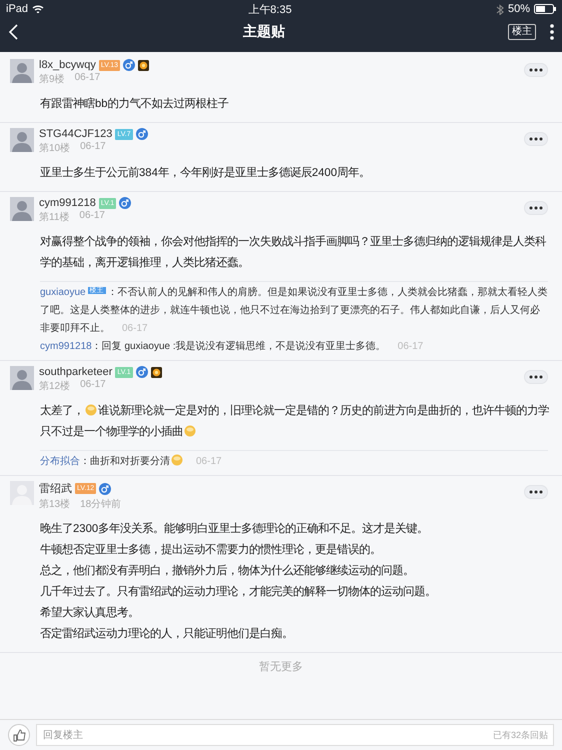  I want to click on post-text: 有跟雷神瞎bb的力气不如去过两根柱子, so click(134, 104).